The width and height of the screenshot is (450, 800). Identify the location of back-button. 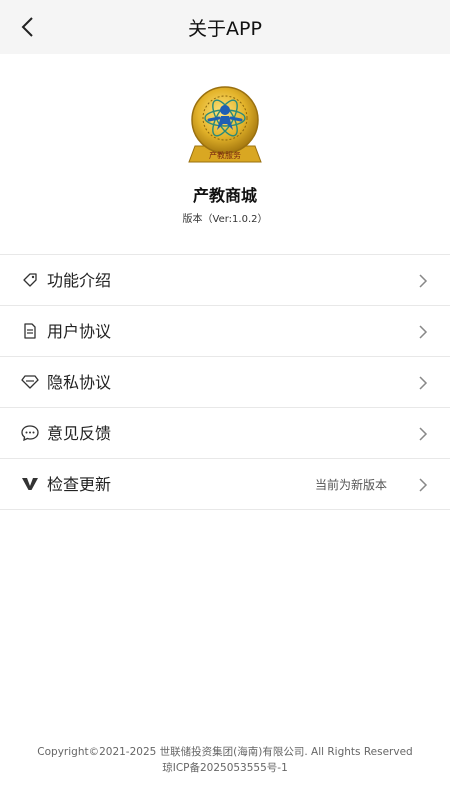
(27, 27).